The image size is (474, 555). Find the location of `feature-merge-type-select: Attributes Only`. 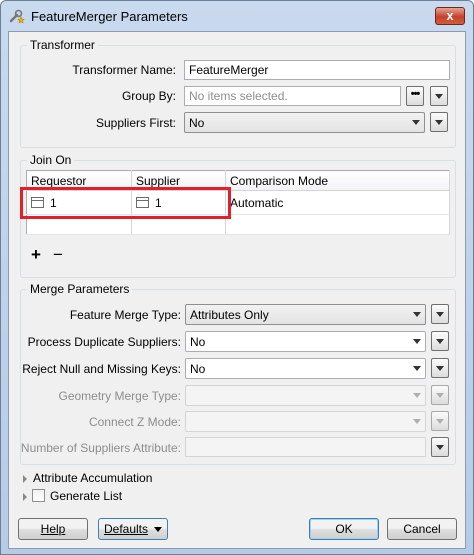

feature-merge-type-select: Attributes Only is located at coordinates (305, 314).